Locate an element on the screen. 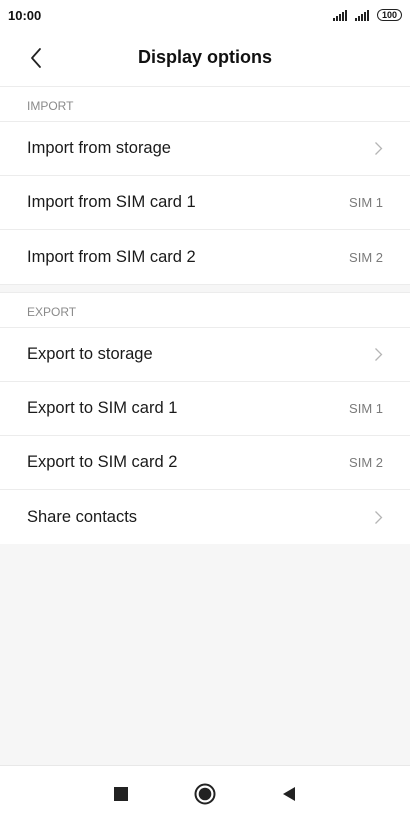  row-label: Import from SIM card 2 is located at coordinates (111, 256).